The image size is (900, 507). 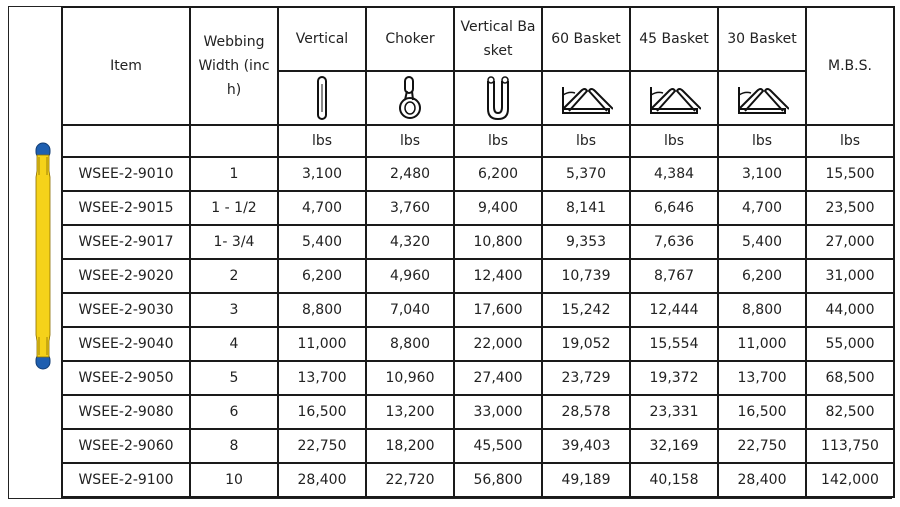 What do you see at coordinates (322, 174) in the screenshot?
I see `cell-vertical: 3,100` at bounding box center [322, 174].